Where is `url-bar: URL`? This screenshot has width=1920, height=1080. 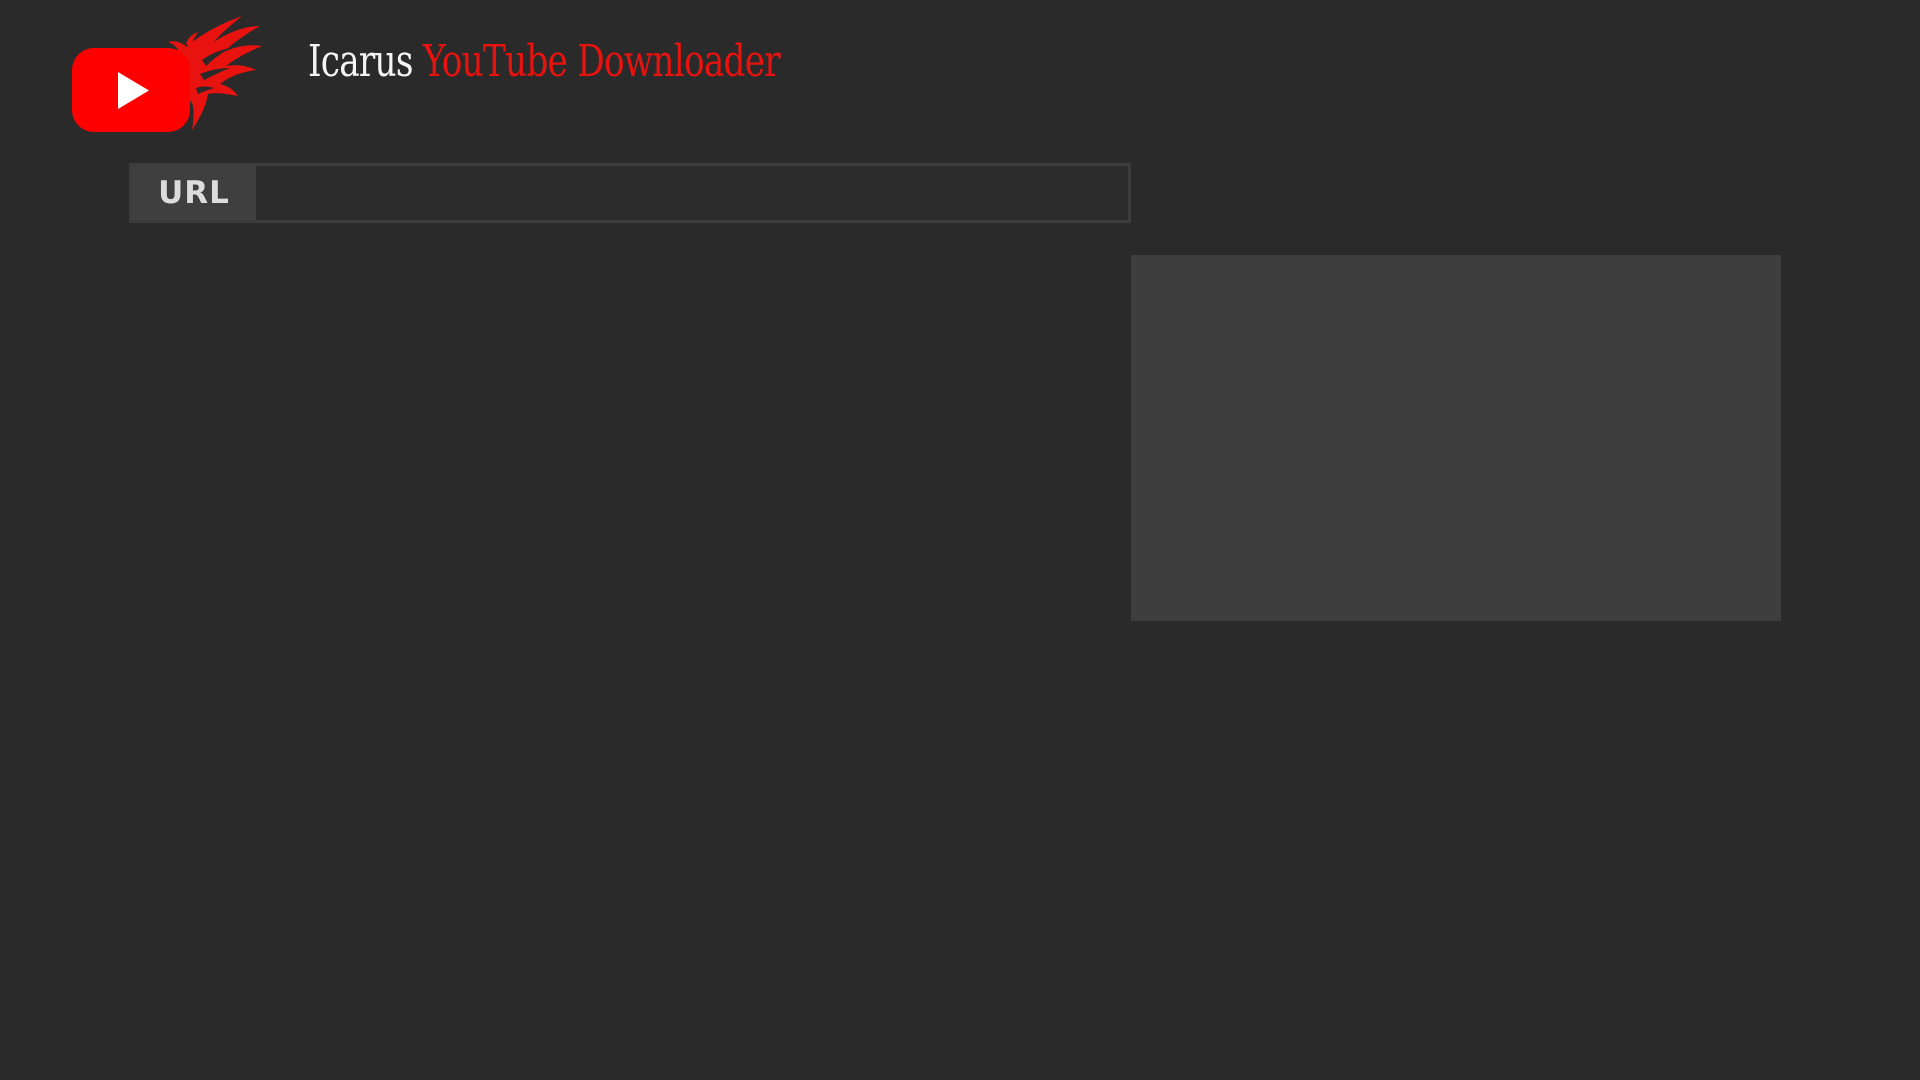 url-bar: URL is located at coordinates (630, 193).